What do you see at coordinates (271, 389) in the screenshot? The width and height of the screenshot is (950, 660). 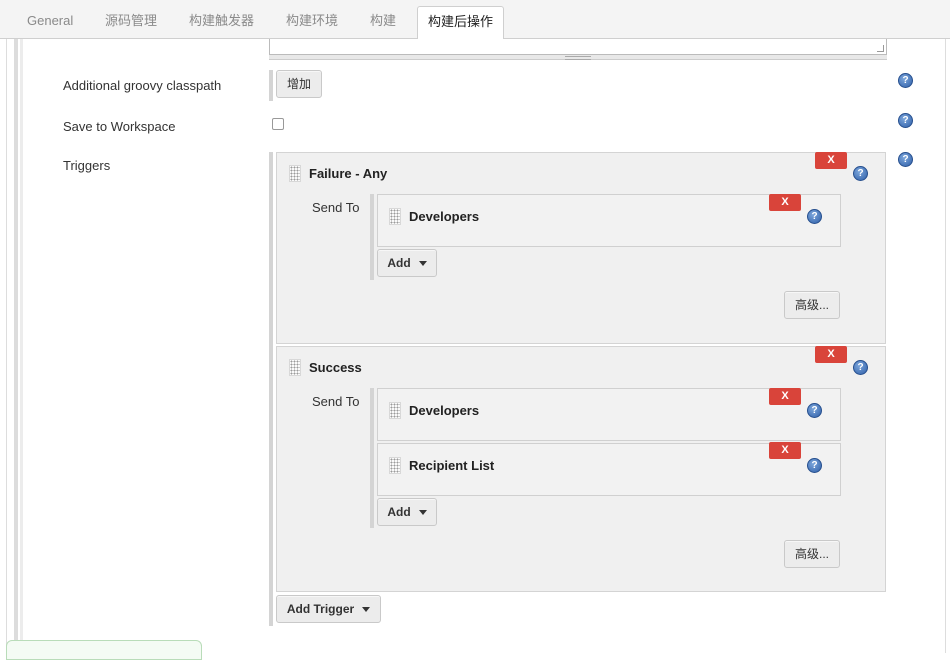 I see `triggers-bar` at bounding box center [271, 389].